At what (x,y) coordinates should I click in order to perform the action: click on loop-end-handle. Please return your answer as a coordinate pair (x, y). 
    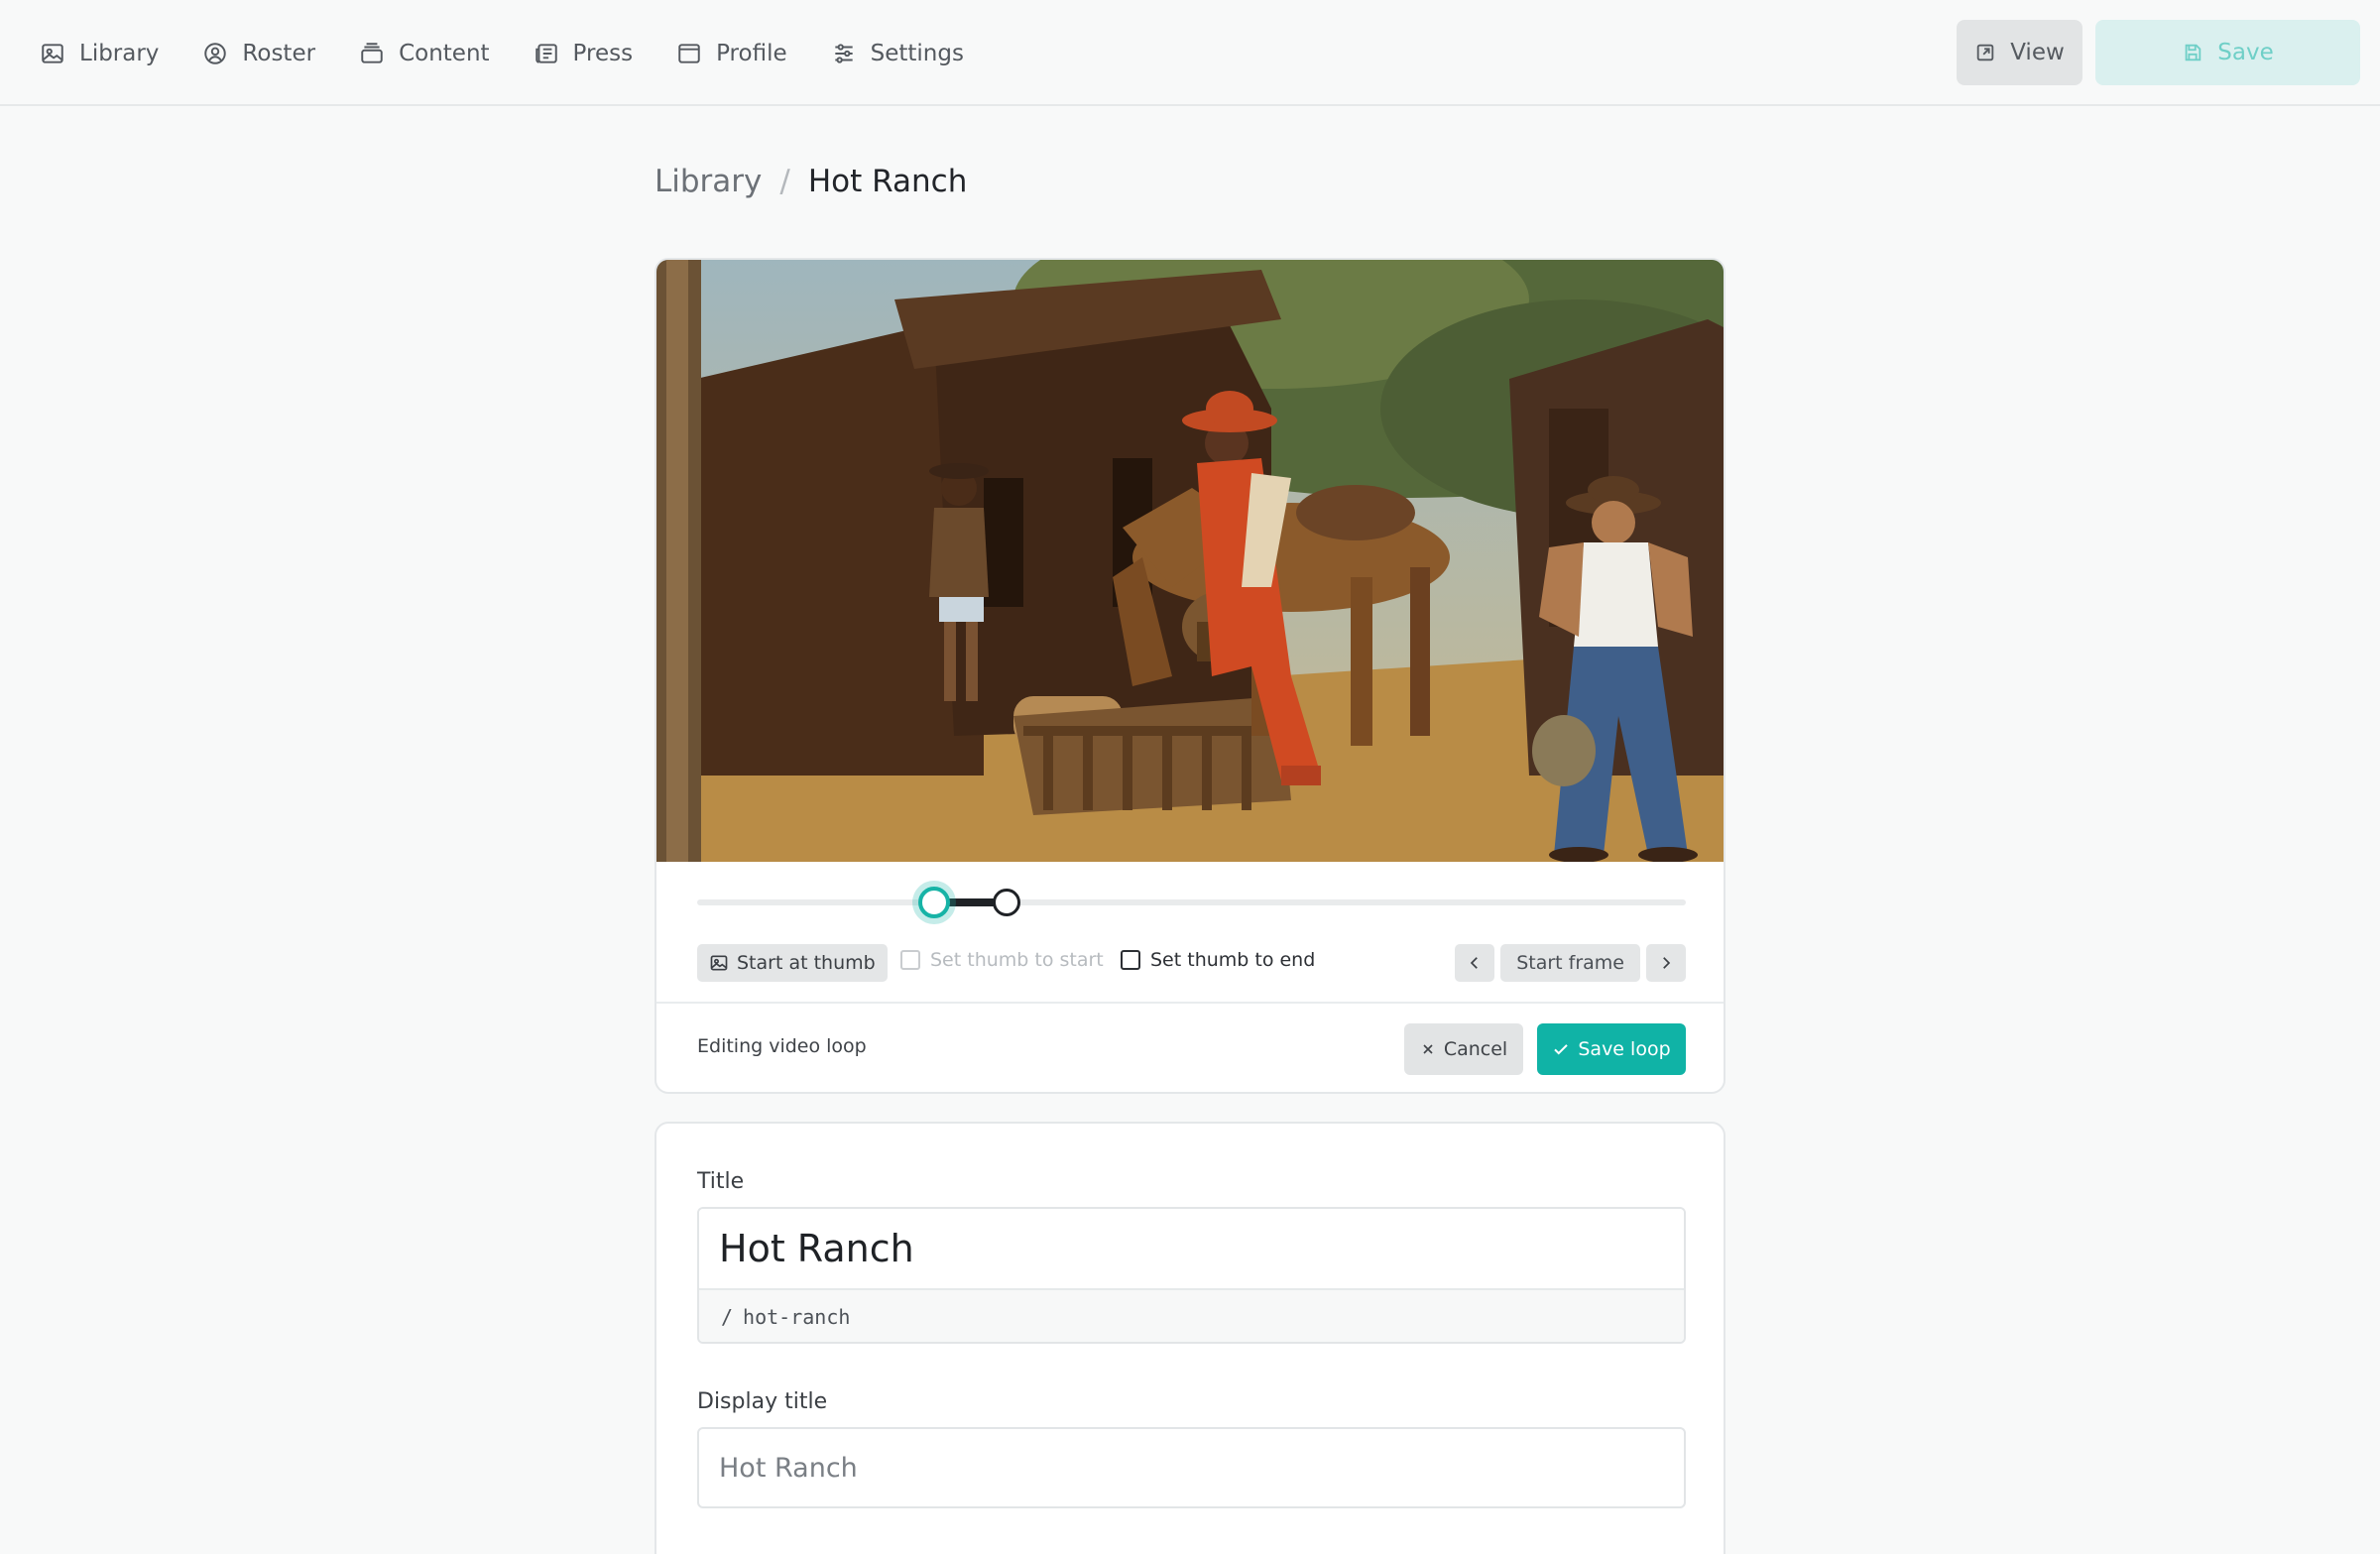
    Looking at the image, I should click on (1007, 902).